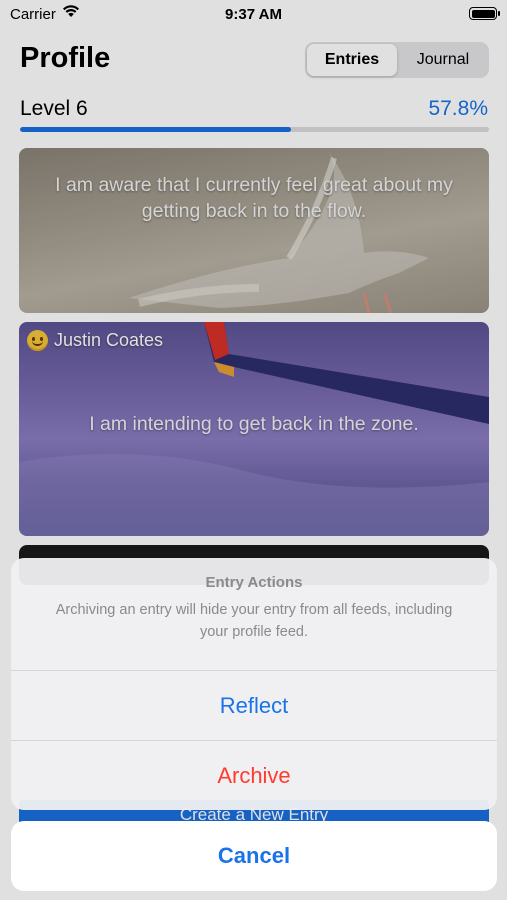 The width and height of the screenshot is (507, 900). I want to click on archive-button: Archive, so click(254, 775).